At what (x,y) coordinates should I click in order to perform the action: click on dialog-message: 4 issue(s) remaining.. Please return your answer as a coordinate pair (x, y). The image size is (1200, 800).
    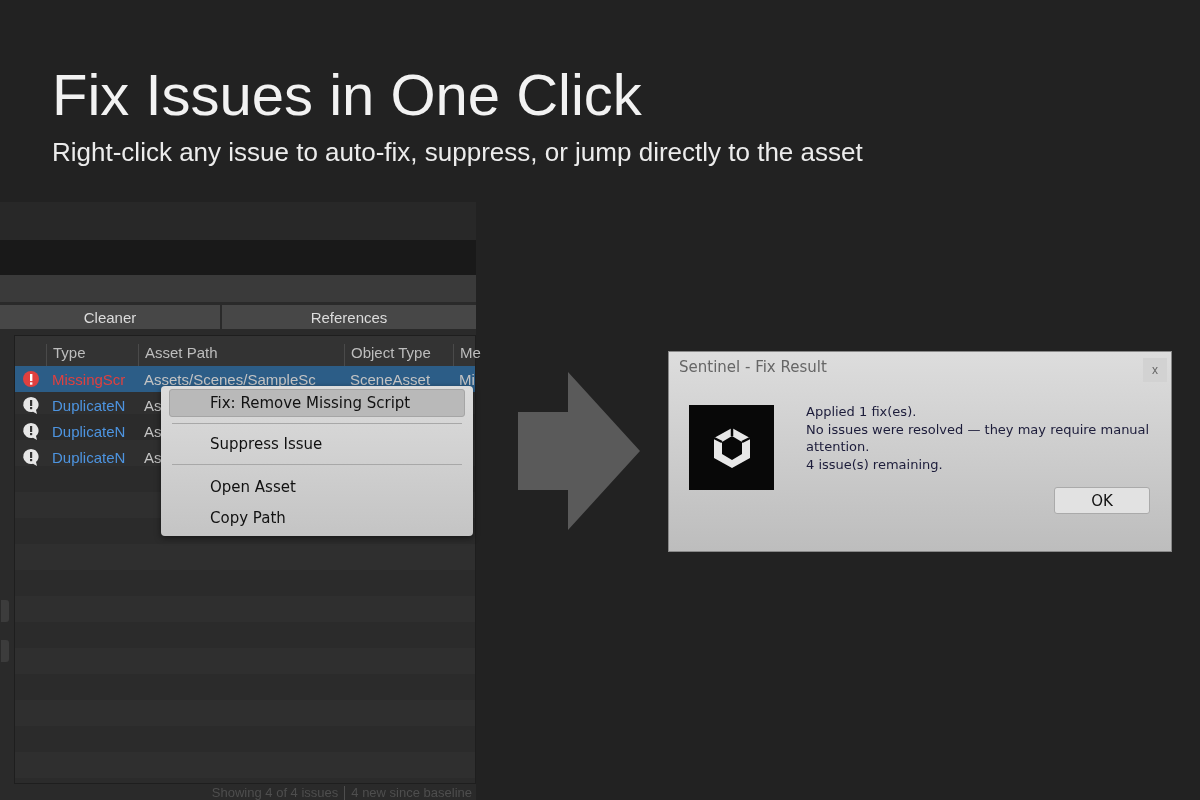
    Looking at the image, I should click on (875, 464).